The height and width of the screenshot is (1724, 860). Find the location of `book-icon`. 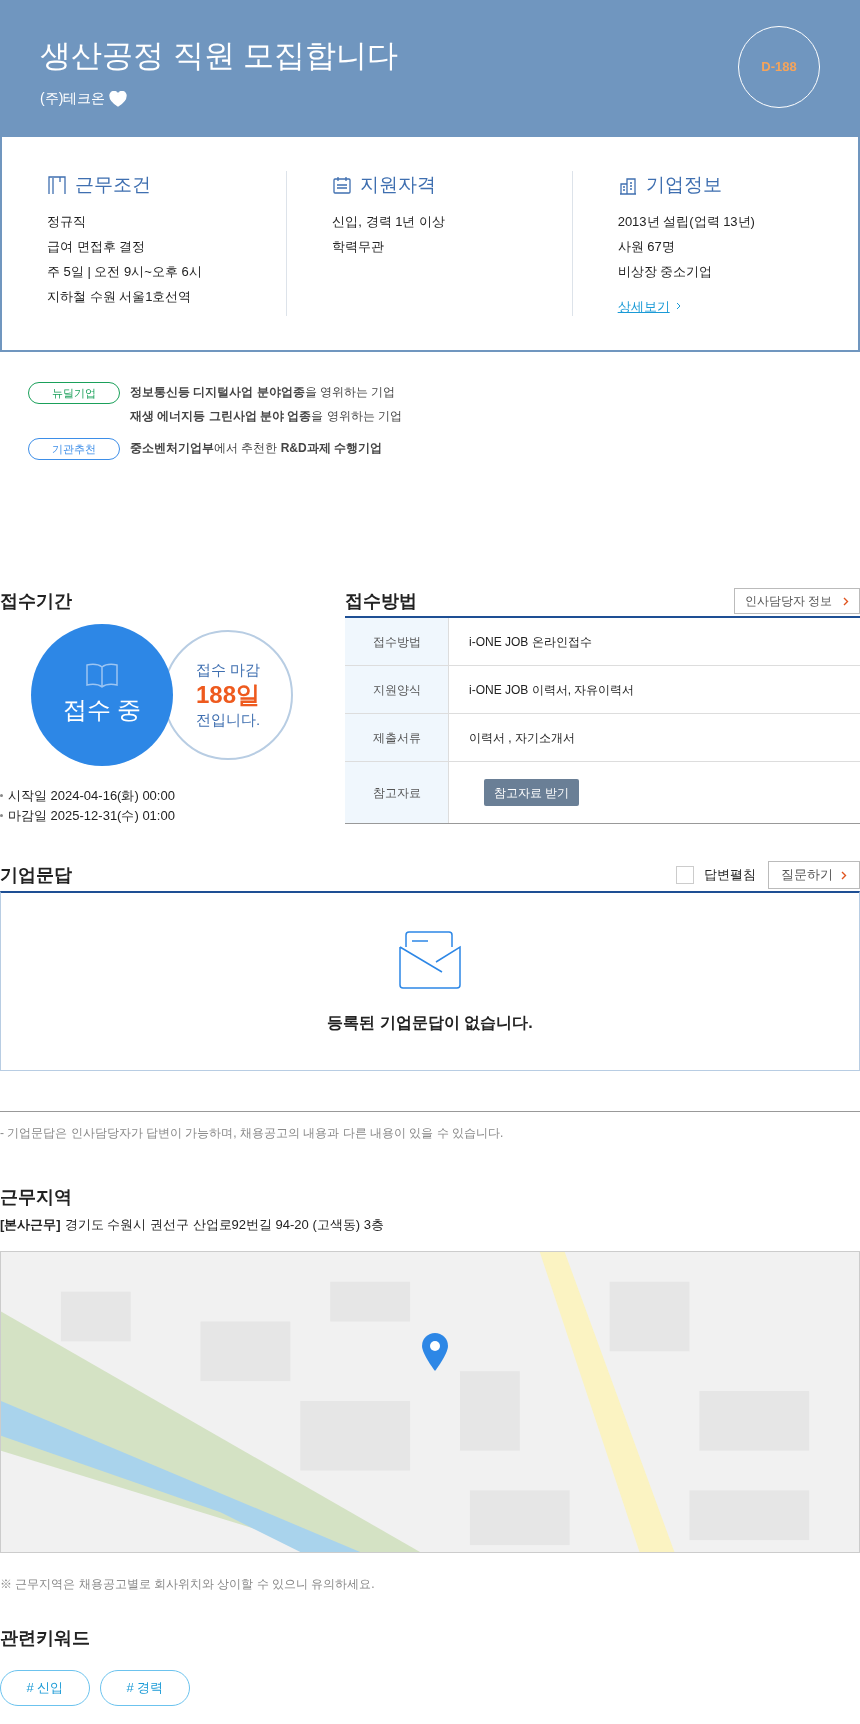

book-icon is located at coordinates (102, 675).